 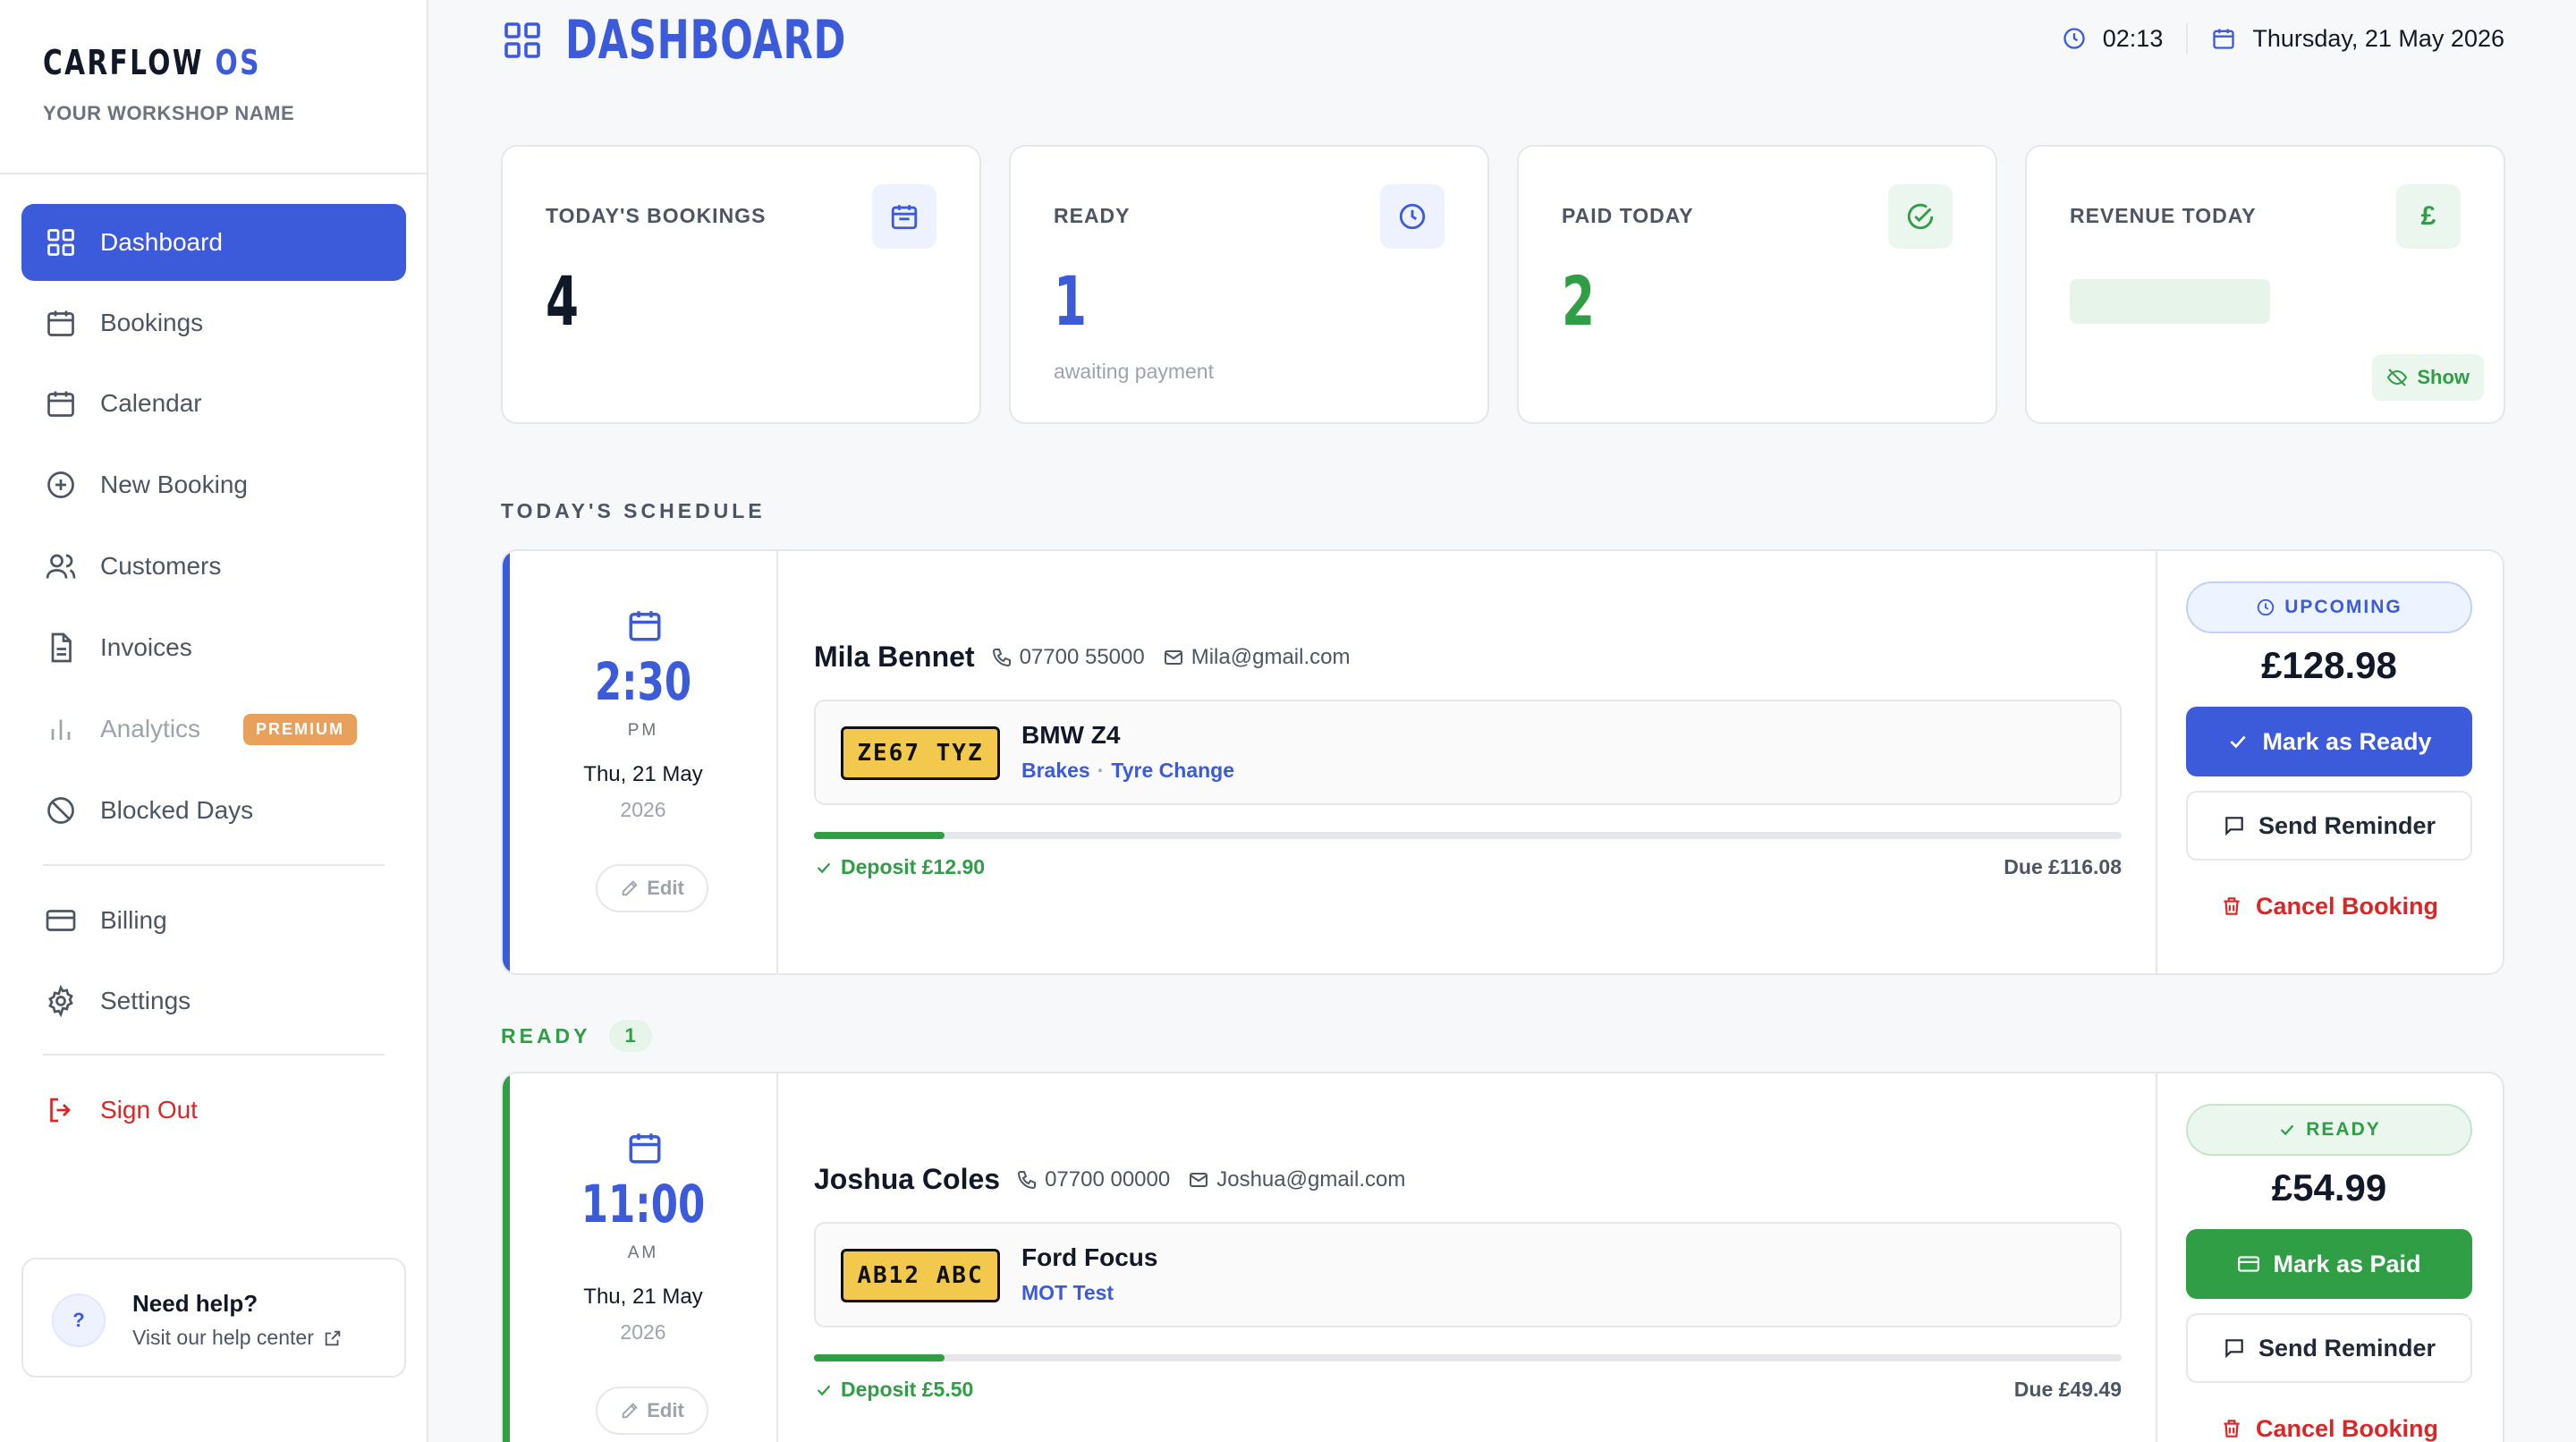 What do you see at coordinates (213, 647) in the screenshot?
I see `sidebar-item-invoices: Invoices` at bounding box center [213, 647].